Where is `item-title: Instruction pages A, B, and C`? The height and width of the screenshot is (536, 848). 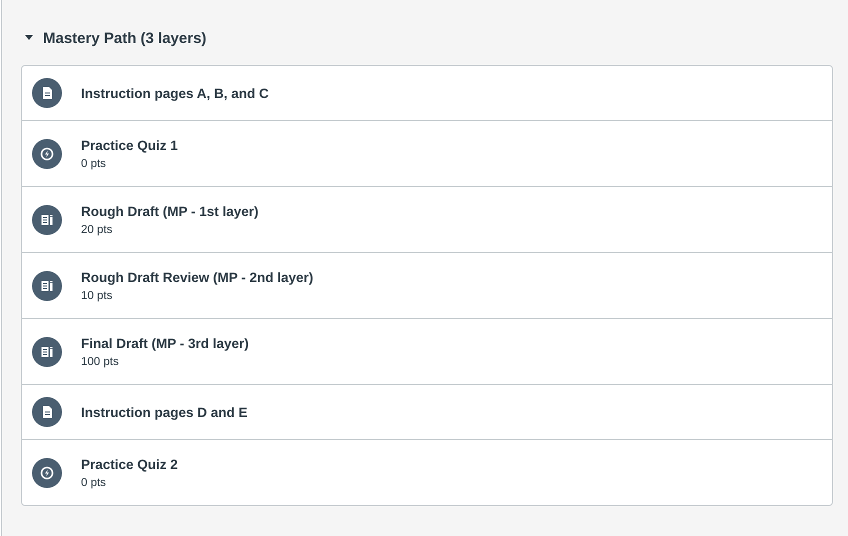
item-title: Instruction pages A, B, and C is located at coordinates (175, 93).